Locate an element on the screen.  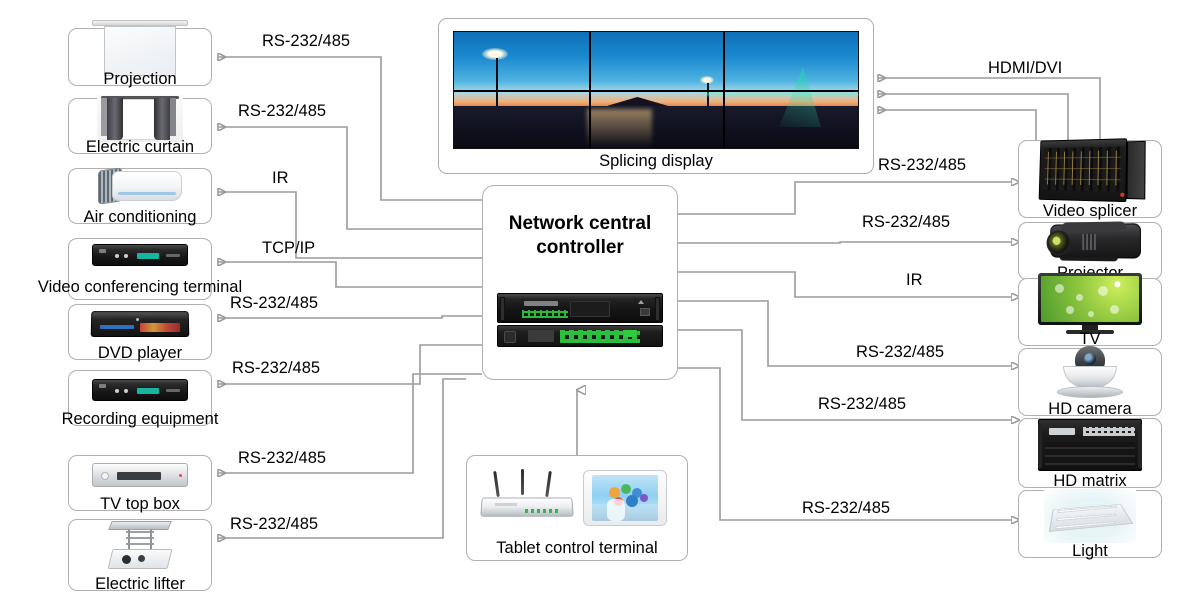
light-panel-icon is located at coordinates (1090, 516).